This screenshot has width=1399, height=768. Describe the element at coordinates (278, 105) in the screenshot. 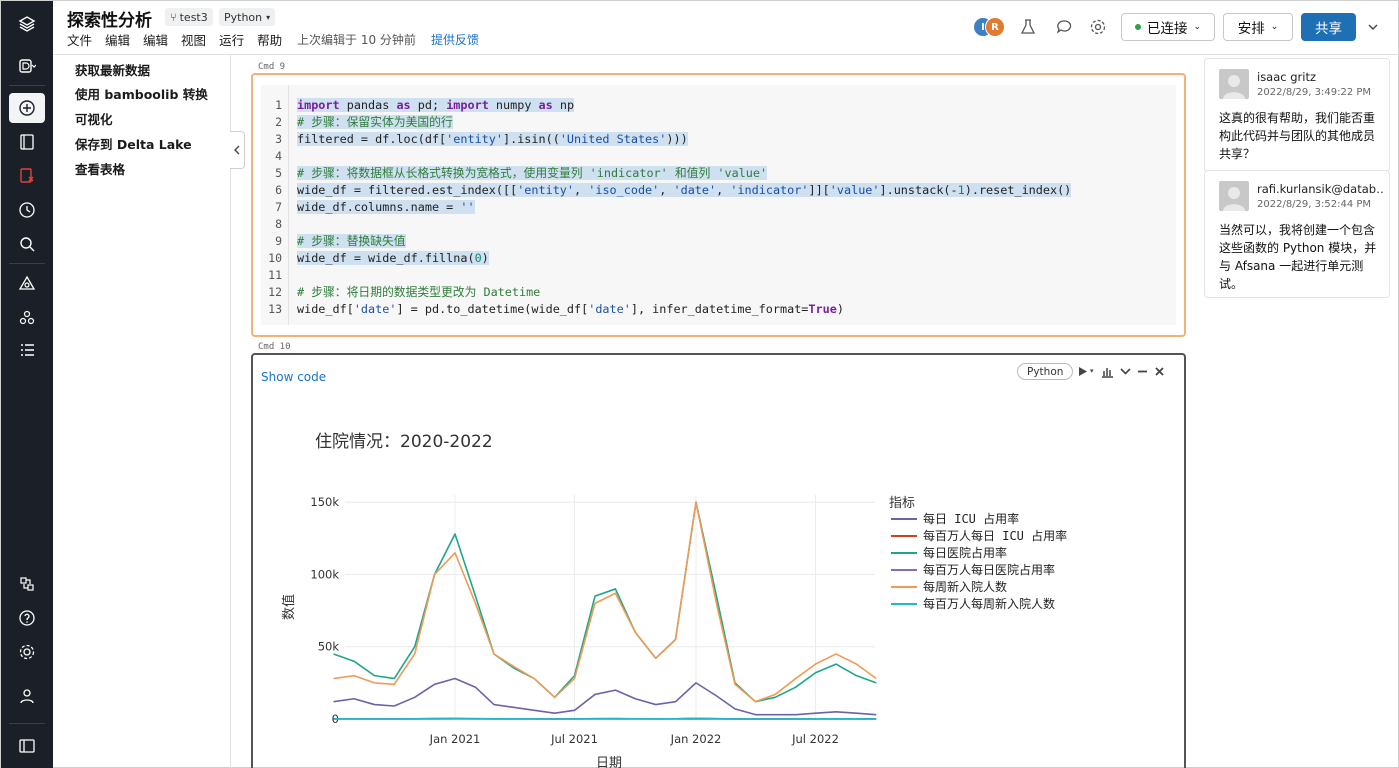

I see `line-number: 1` at that location.